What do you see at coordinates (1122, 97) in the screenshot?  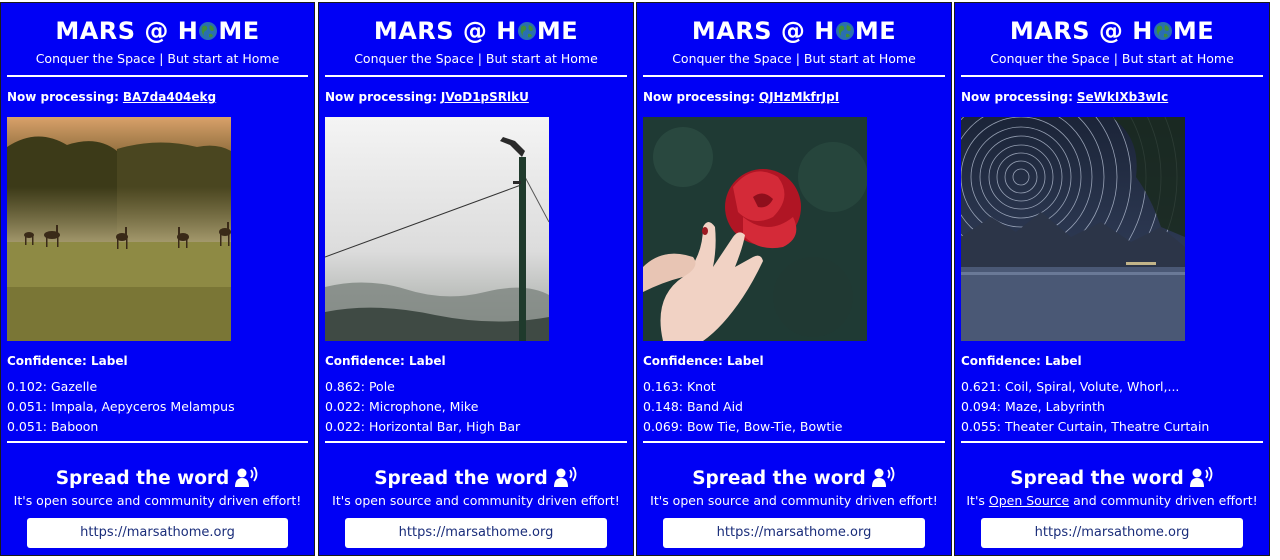 I see `image-id-link: SeWkIXb3wIc` at bounding box center [1122, 97].